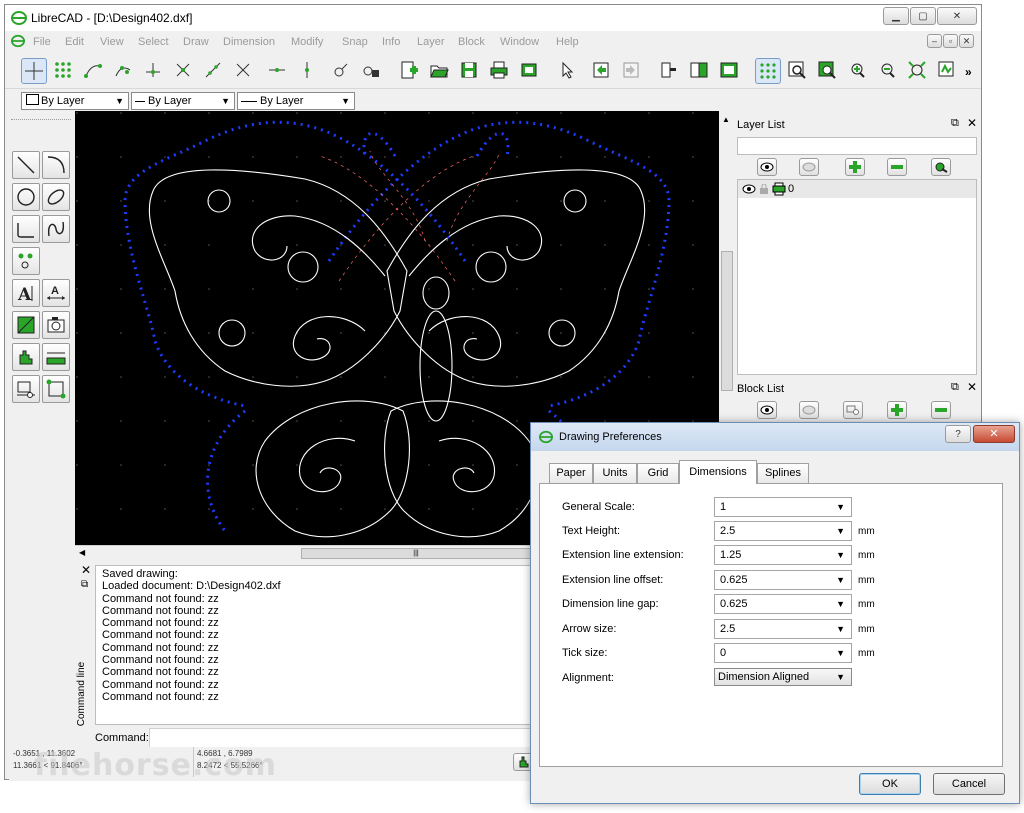 The image size is (1024, 813). I want to click on remove-block-button, so click(941, 410).